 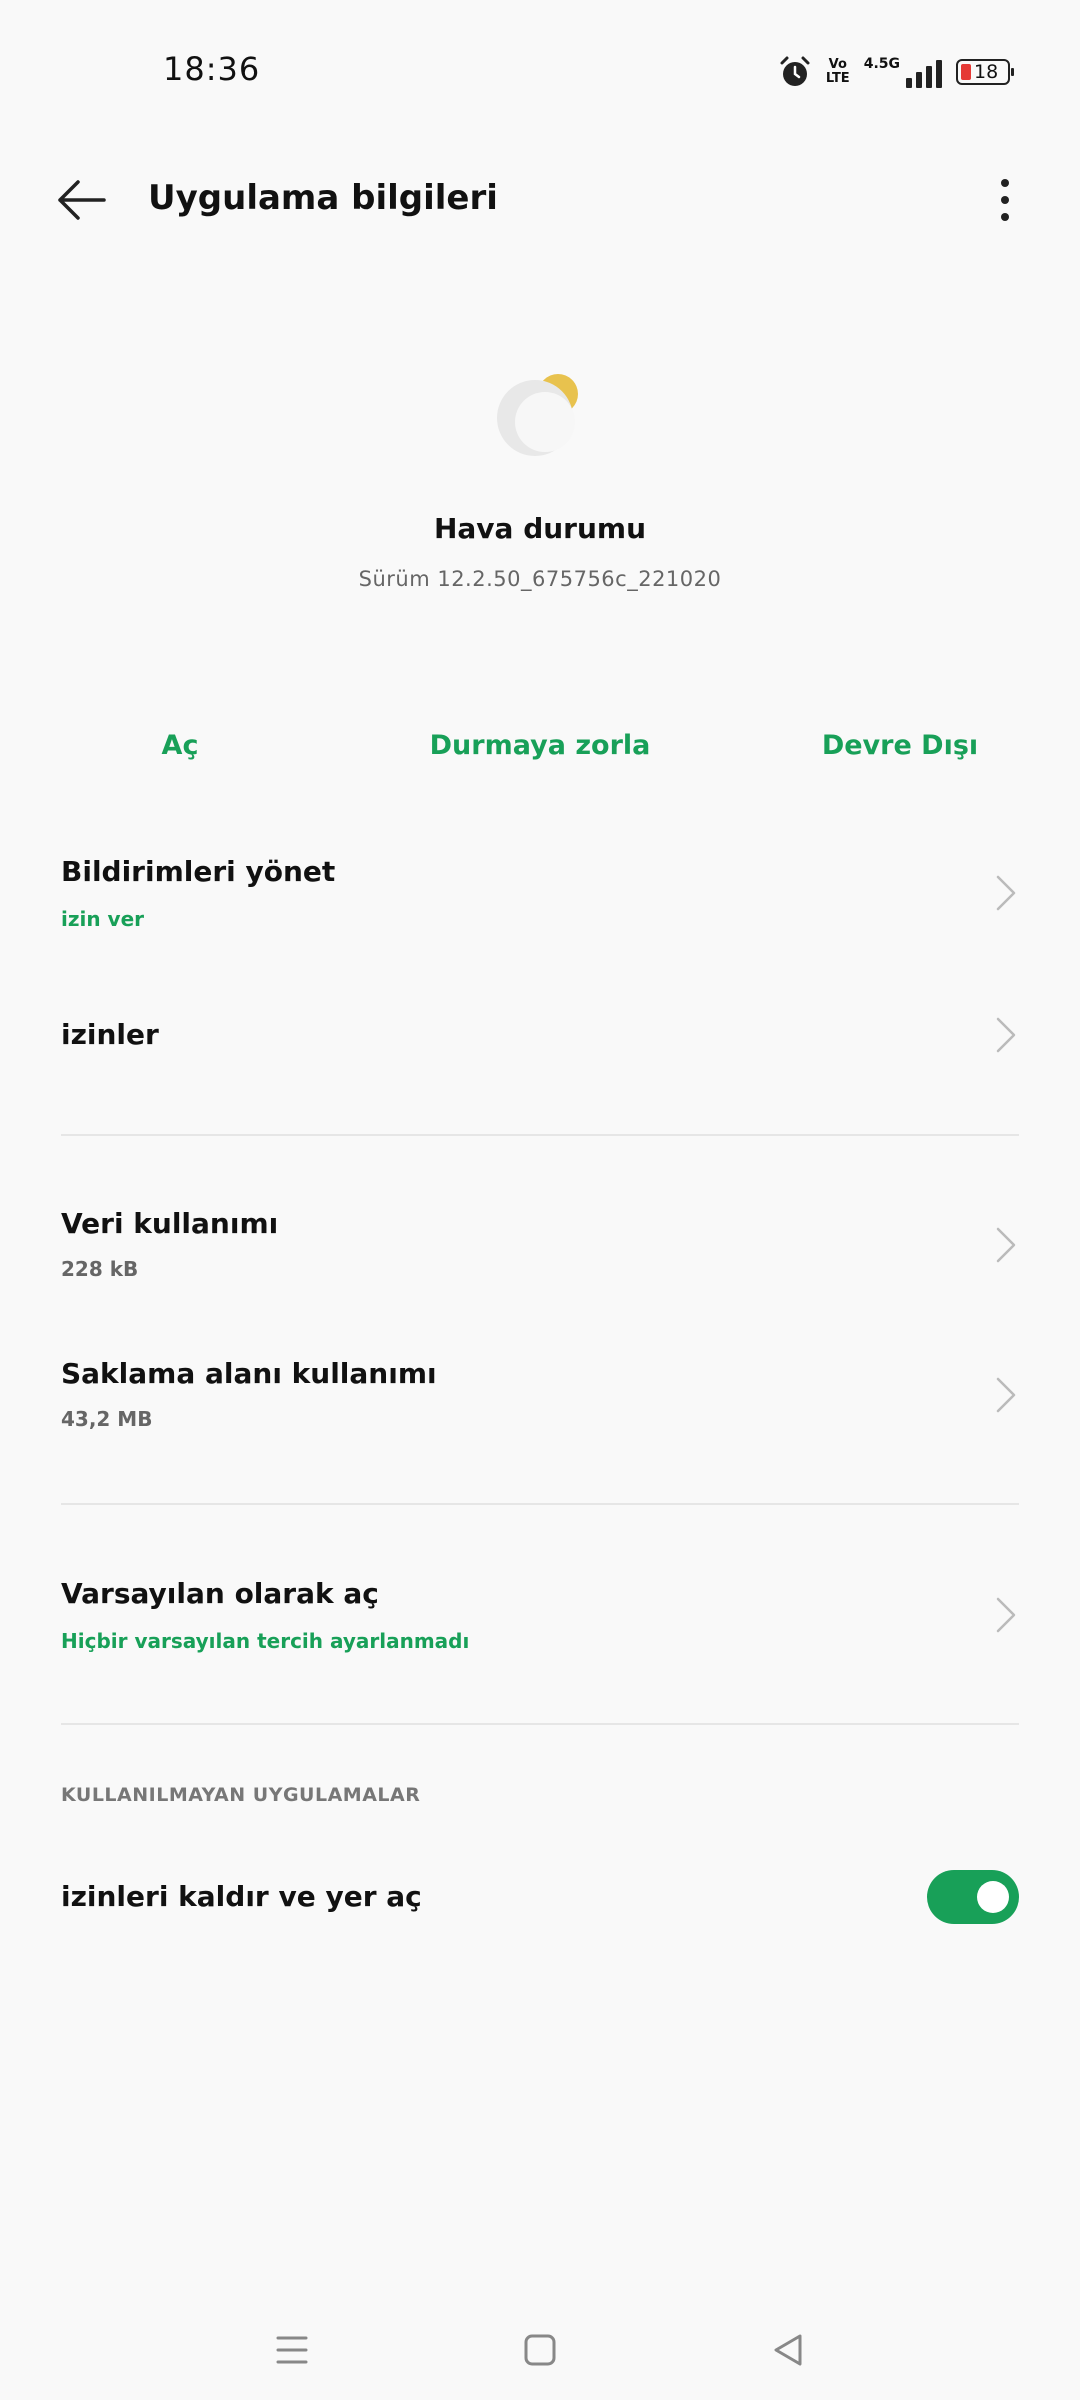 What do you see at coordinates (795, 71) in the screenshot?
I see `alarm-icon` at bounding box center [795, 71].